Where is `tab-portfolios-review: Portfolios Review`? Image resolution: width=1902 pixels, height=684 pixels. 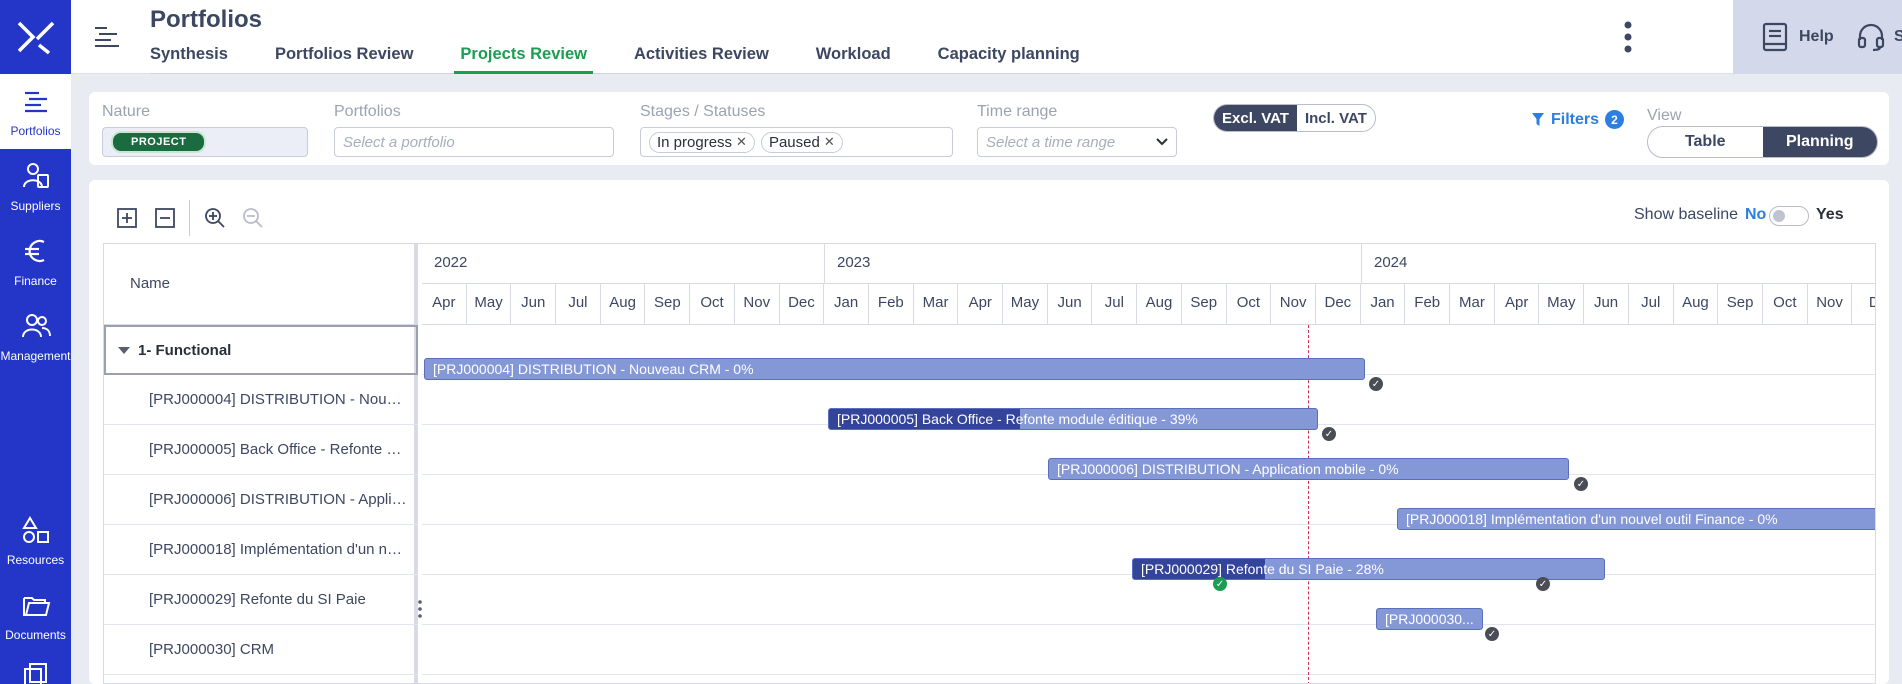 tab-portfolios-review: Portfolios Review is located at coordinates (344, 56).